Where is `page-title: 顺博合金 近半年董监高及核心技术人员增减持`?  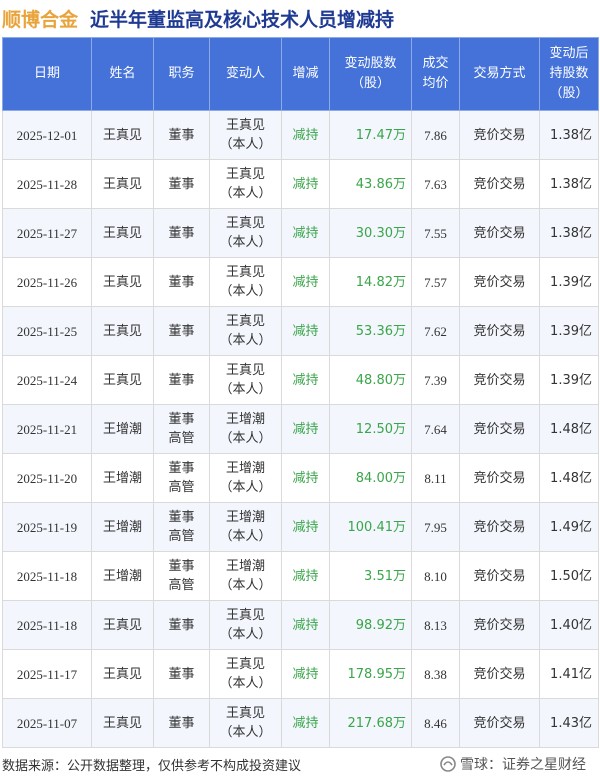
page-title: 顺博合金 近半年董监高及核心技术人员增减持 is located at coordinates (300, 18).